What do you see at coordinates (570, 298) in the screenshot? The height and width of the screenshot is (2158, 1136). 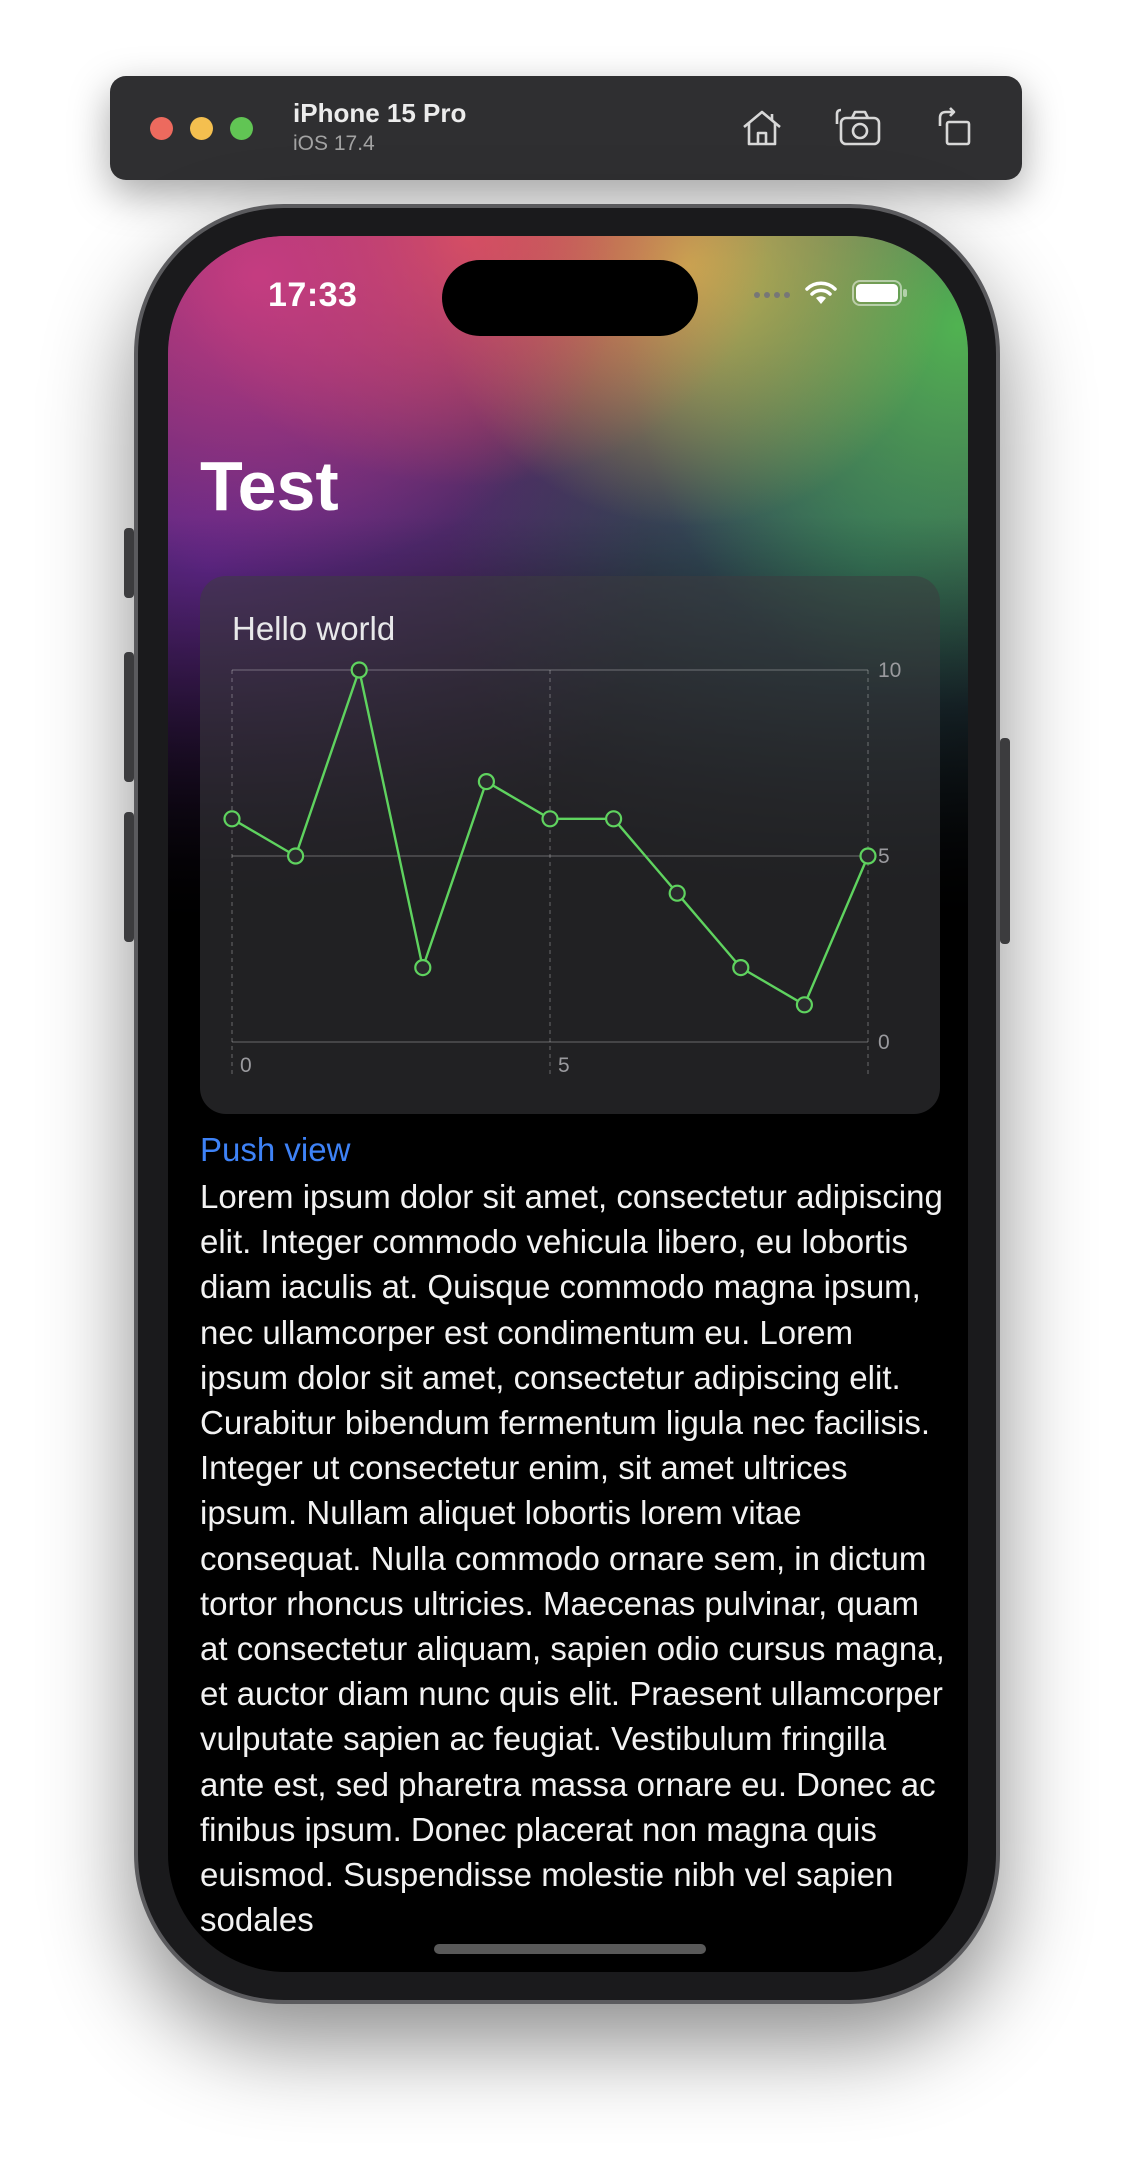 I see `dynamic-island` at bounding box center [570, 298].